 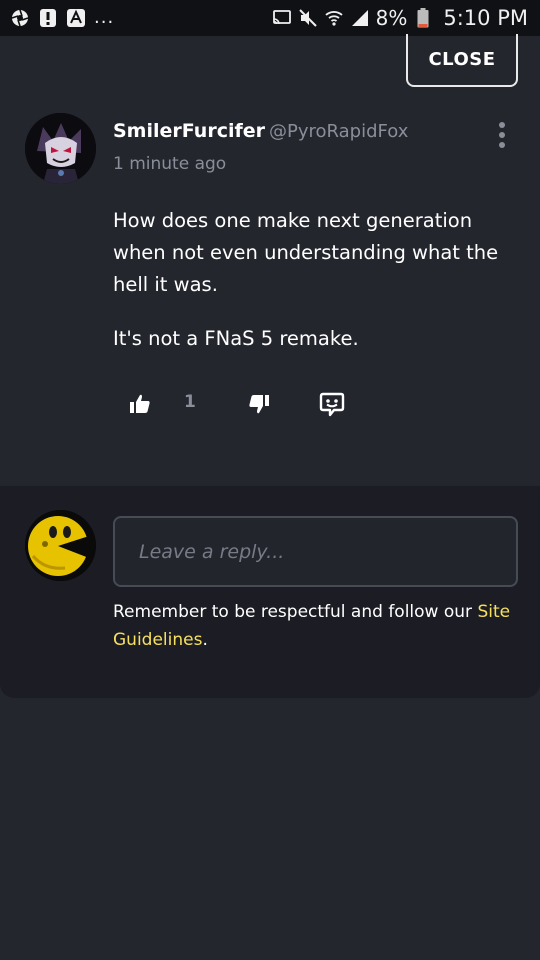 I want to click on battery-level: 8%, so click(x=391, y=18).